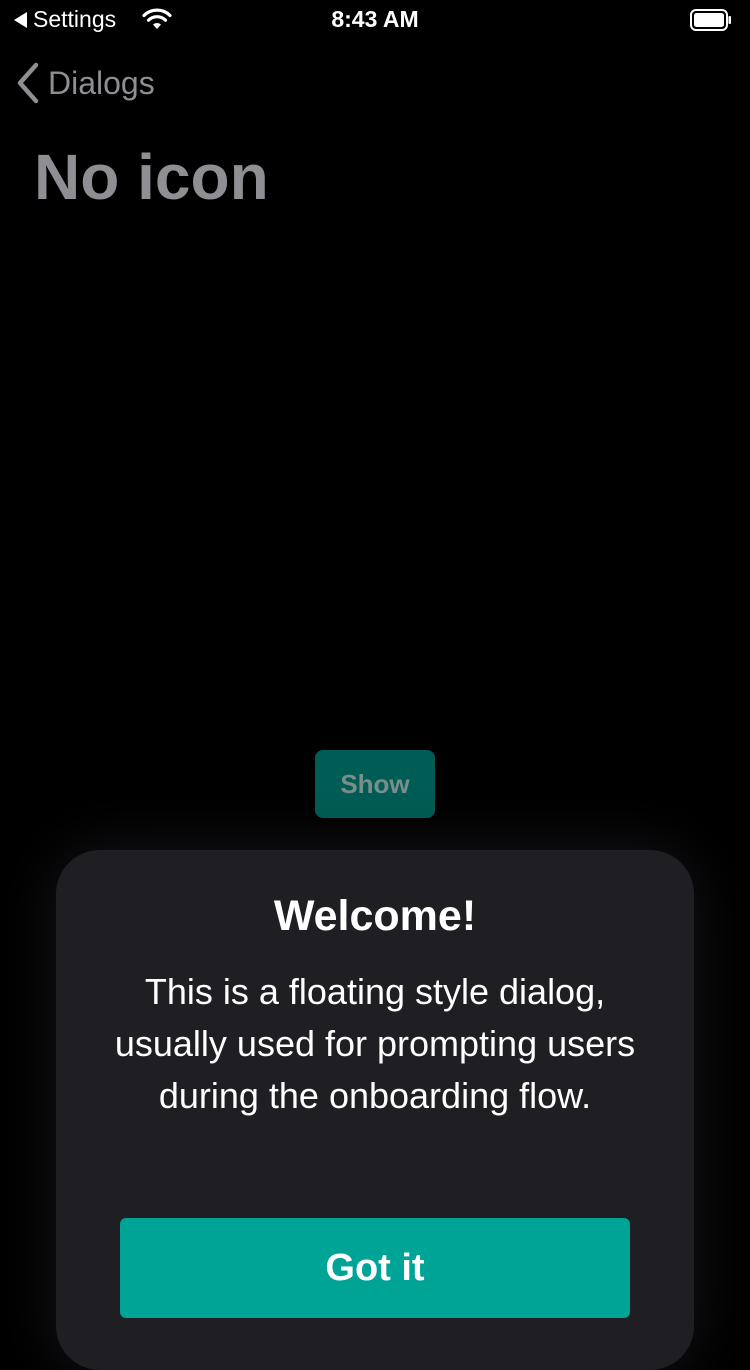 The image size is (750, 1370). I want to click on chevron-left-icon, so click(28, 83).